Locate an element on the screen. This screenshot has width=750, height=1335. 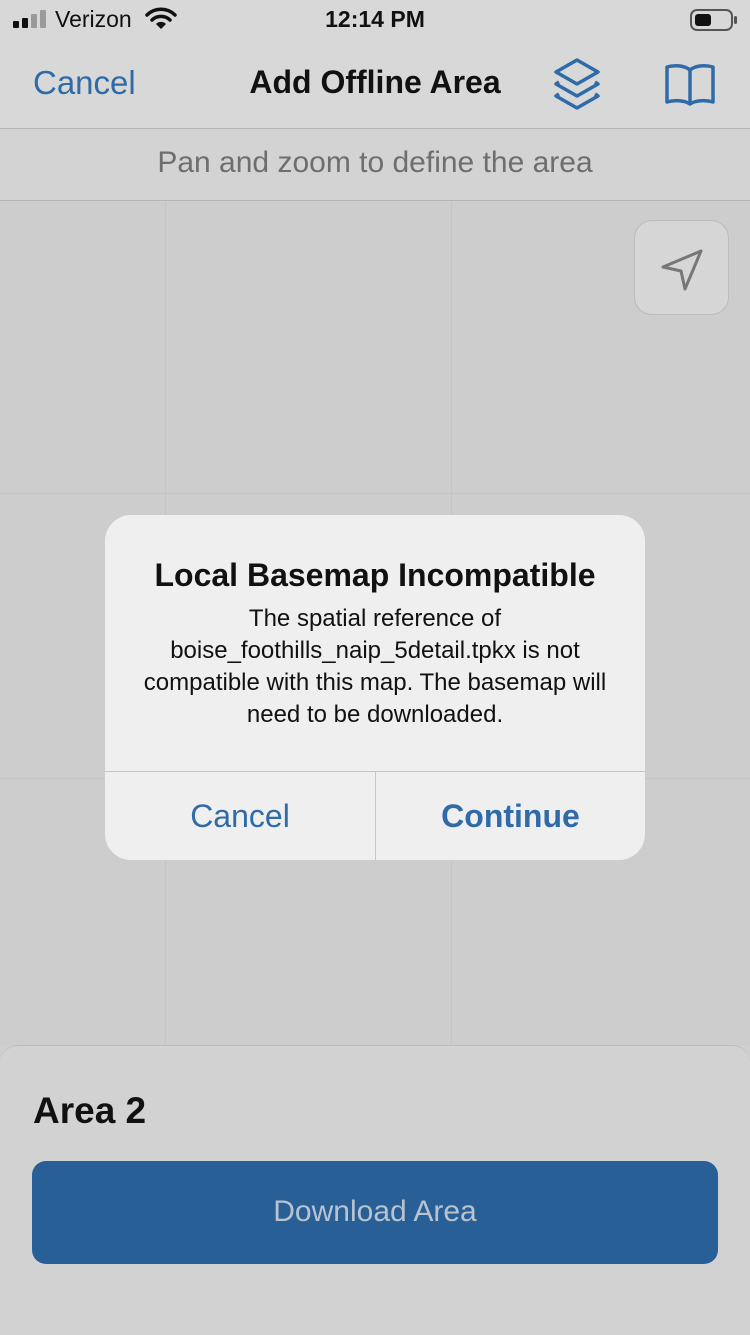
status-bar: Verizon 12:14 PM is located at coordinates (375, 20).